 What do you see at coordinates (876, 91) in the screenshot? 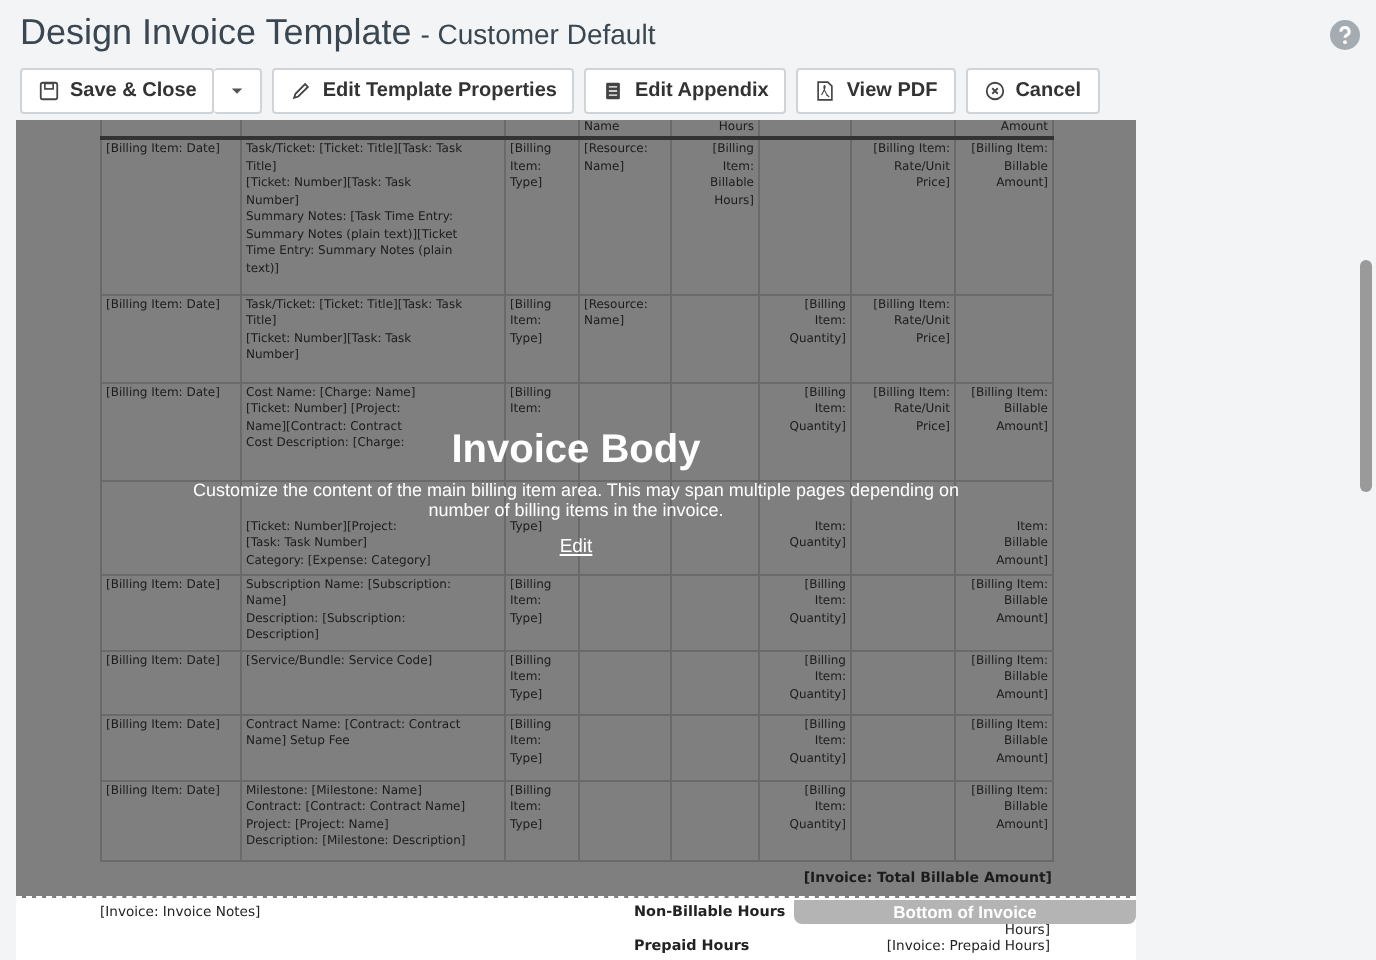
I see `view-pdf-button: View PDF` at bounding box center [876, 91].